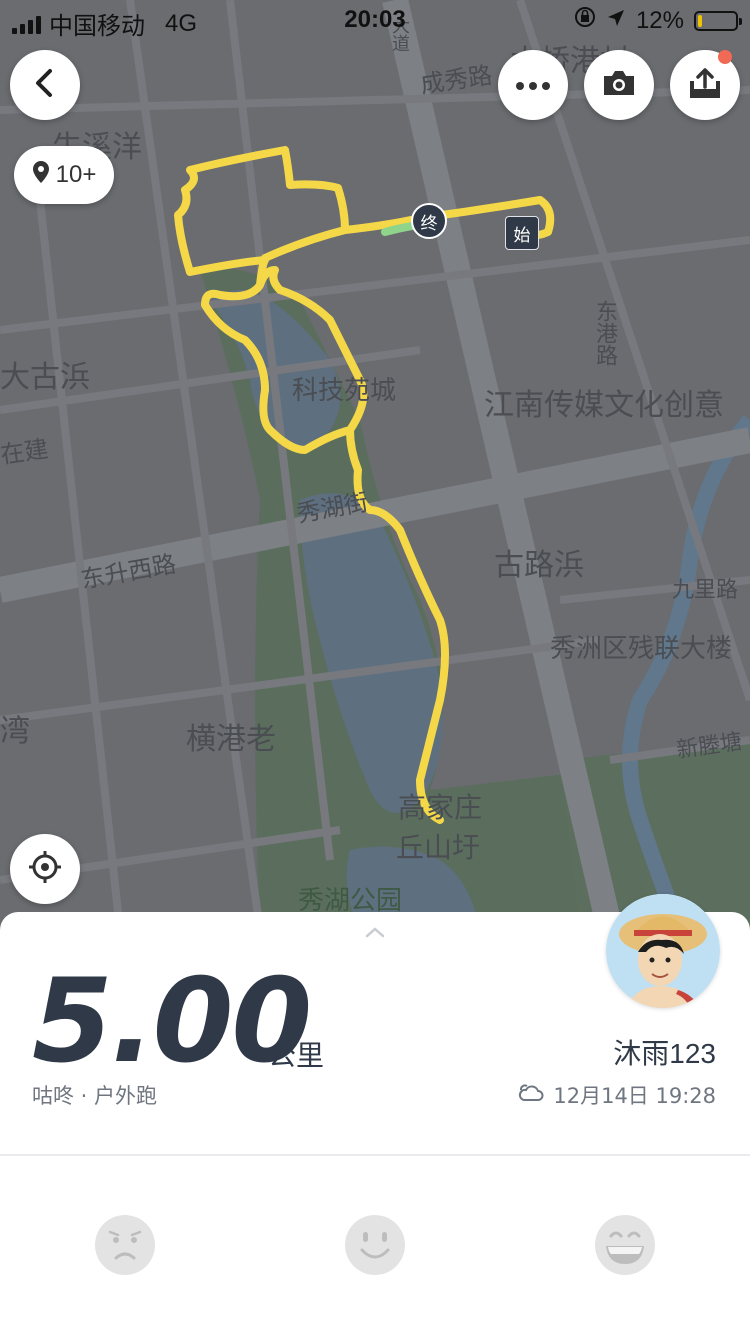 The image size is (750, 1334). What do you see at coordinates (231, 739) in the screenshot?
I see `map-label-place: 横港老` at bounding box center [231, 739].